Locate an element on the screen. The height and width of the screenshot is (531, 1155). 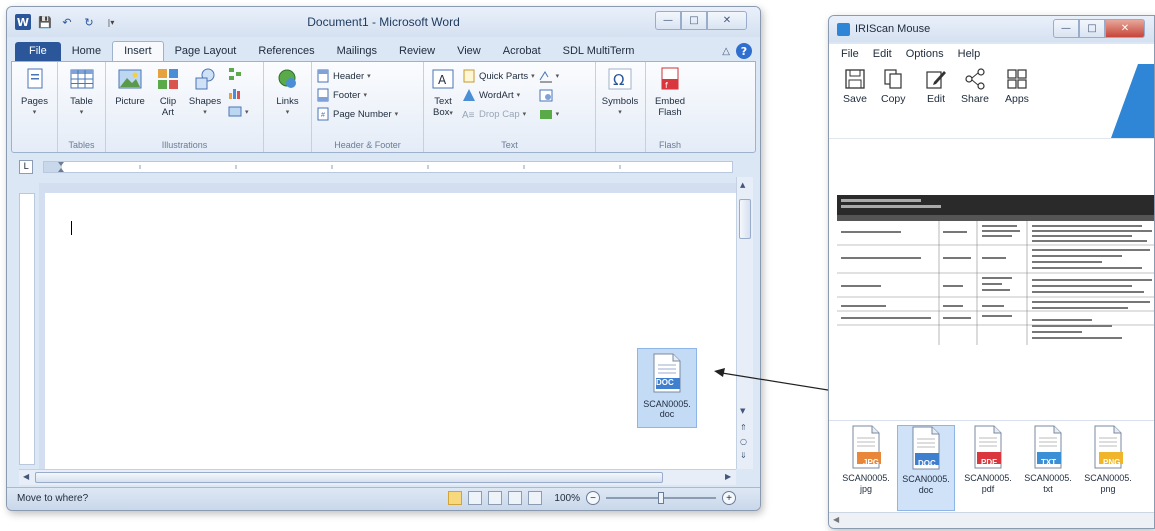
group-pages: Pages ▾ is located at coordinates (35, 107).